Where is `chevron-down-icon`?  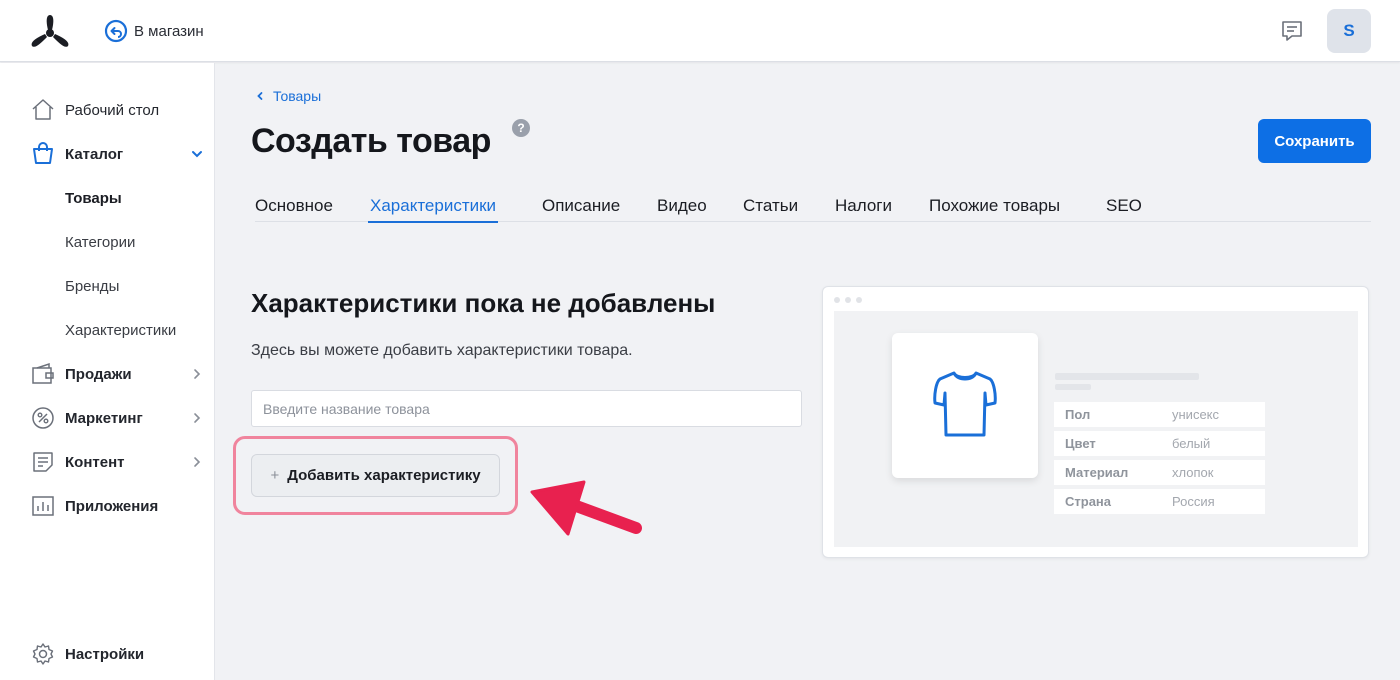 chevron-down-icon is located at coordinates (197, 154).